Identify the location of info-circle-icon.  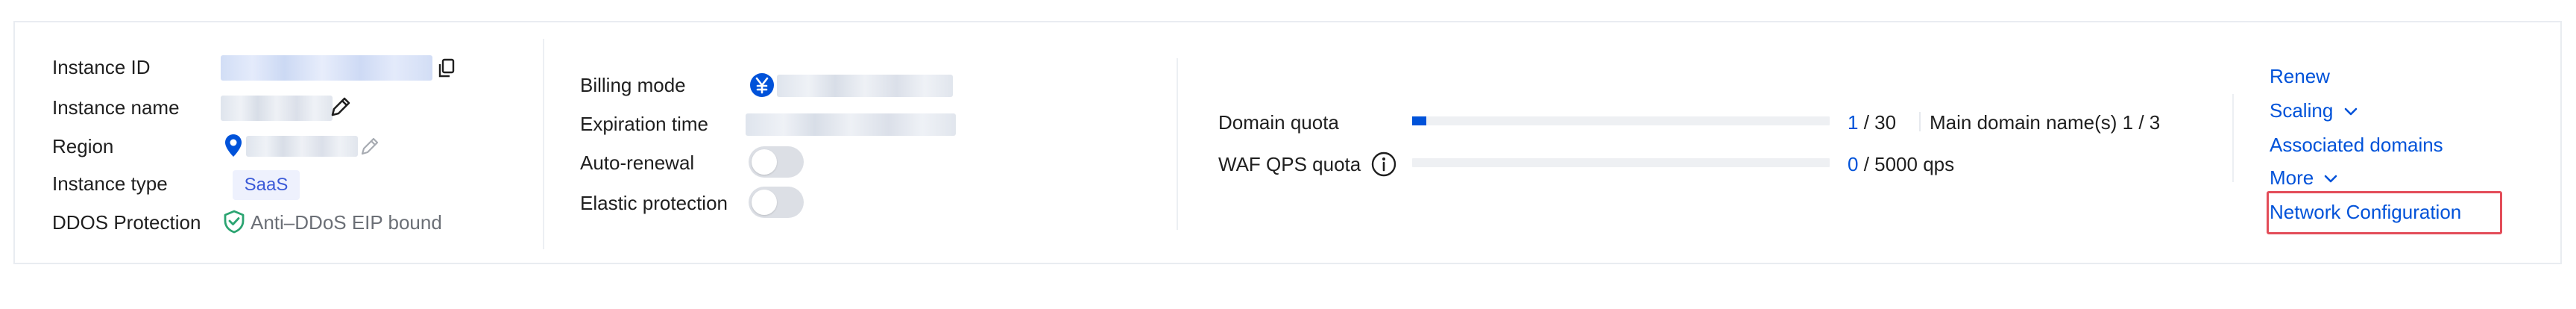
(1383, 164).